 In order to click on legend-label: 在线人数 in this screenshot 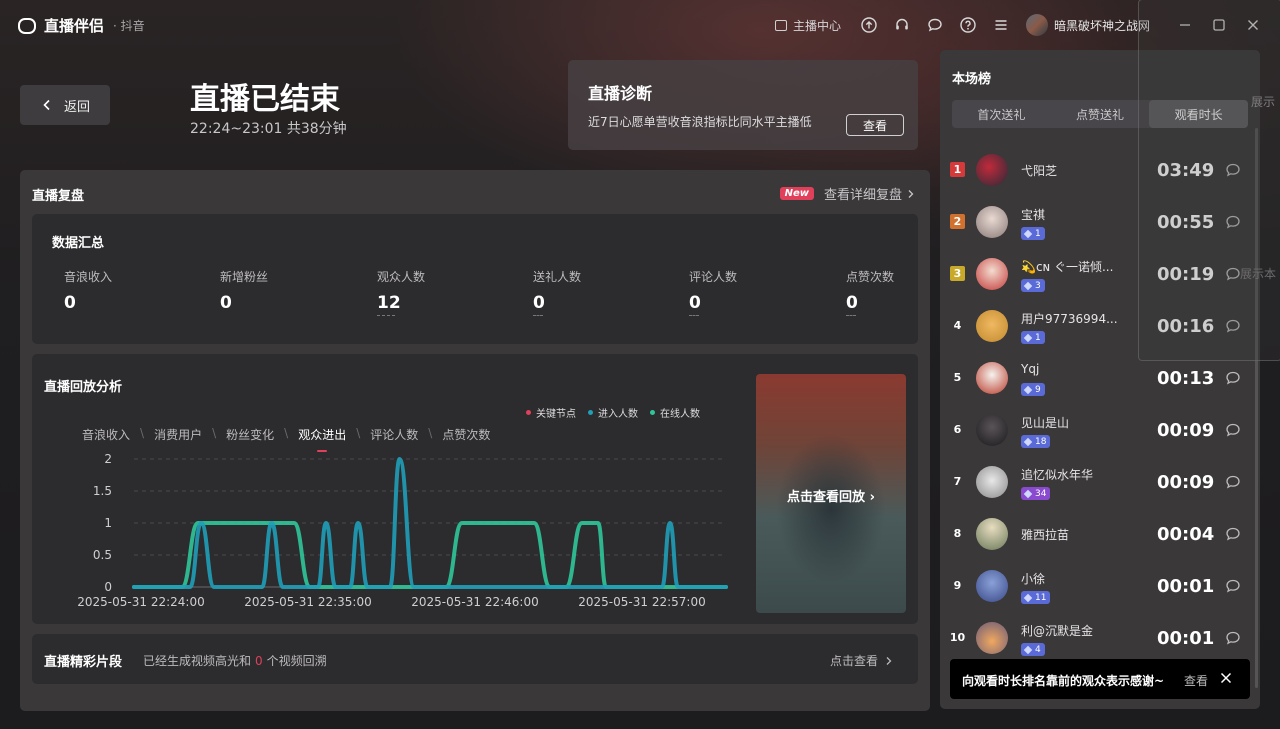, I will do `click(680, 414)`.